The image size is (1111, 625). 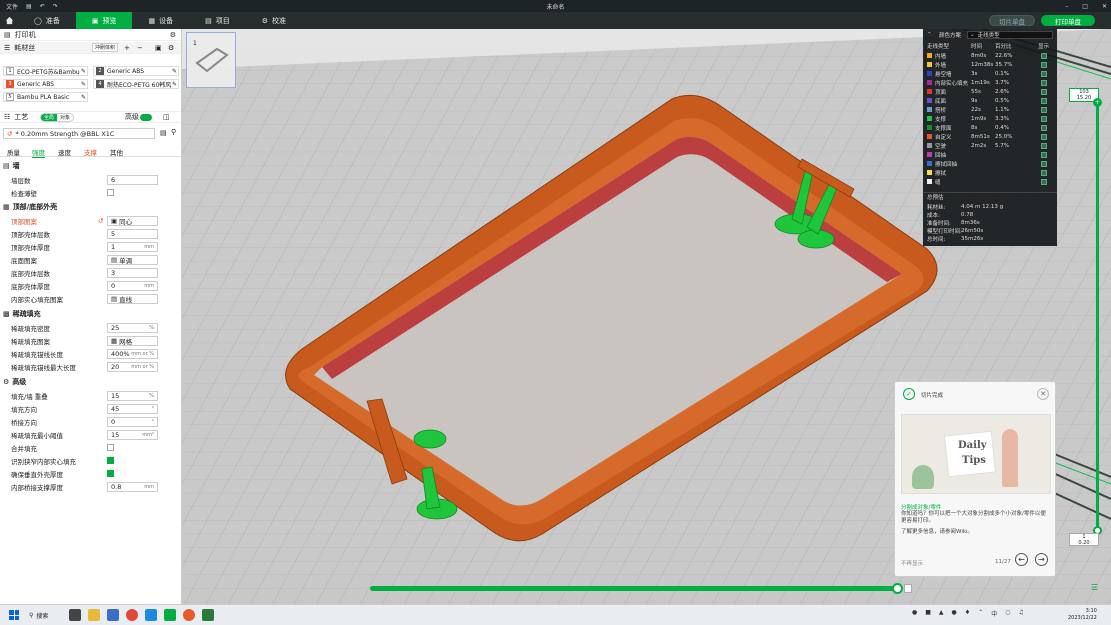 What do you see at coordinates (990, 181) in the screenshot?
I see `legend-row: 缝` at bounding box center [990, 181].